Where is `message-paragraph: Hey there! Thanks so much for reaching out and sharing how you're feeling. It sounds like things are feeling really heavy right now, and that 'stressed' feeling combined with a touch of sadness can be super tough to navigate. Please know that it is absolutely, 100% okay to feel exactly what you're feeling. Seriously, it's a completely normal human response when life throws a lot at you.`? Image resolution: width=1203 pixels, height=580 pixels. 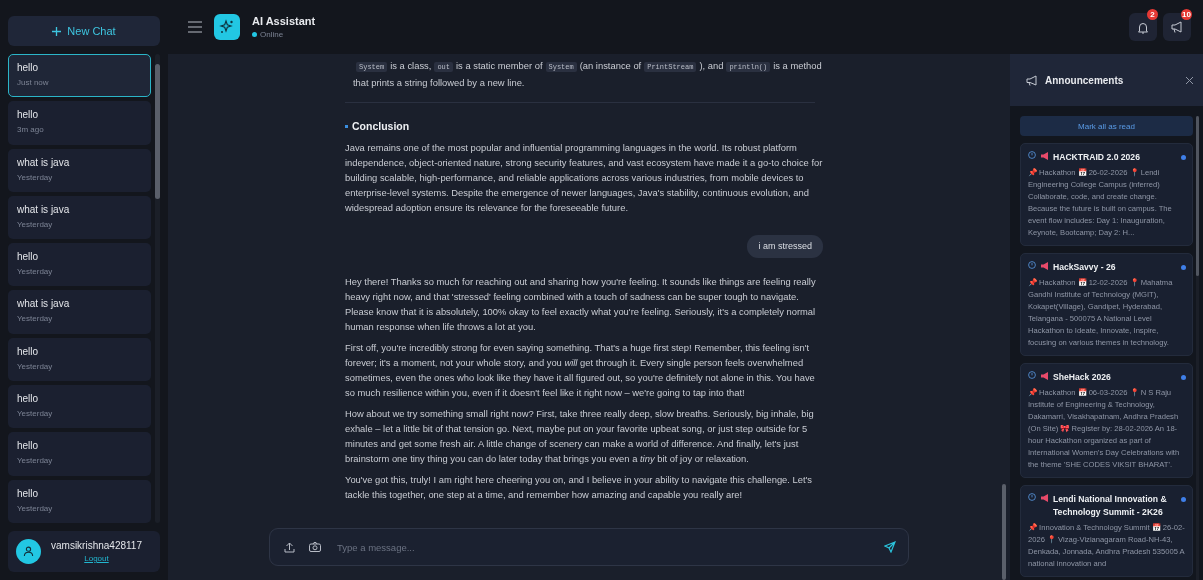
message-paragraph: Hey there! Thanks so much for reaching out and sharing how you're feeling. It sounds like things are feeling really heavy right now, and that 'stressed' feeling combined with a touch of sadness can be super tough to navigate. Please know that it is absolutely, 100% okay to feel exactly what you're feeling. Seriously, it's a completely normal human response when life throws a lot at you. is located at coordinates (581, 304).